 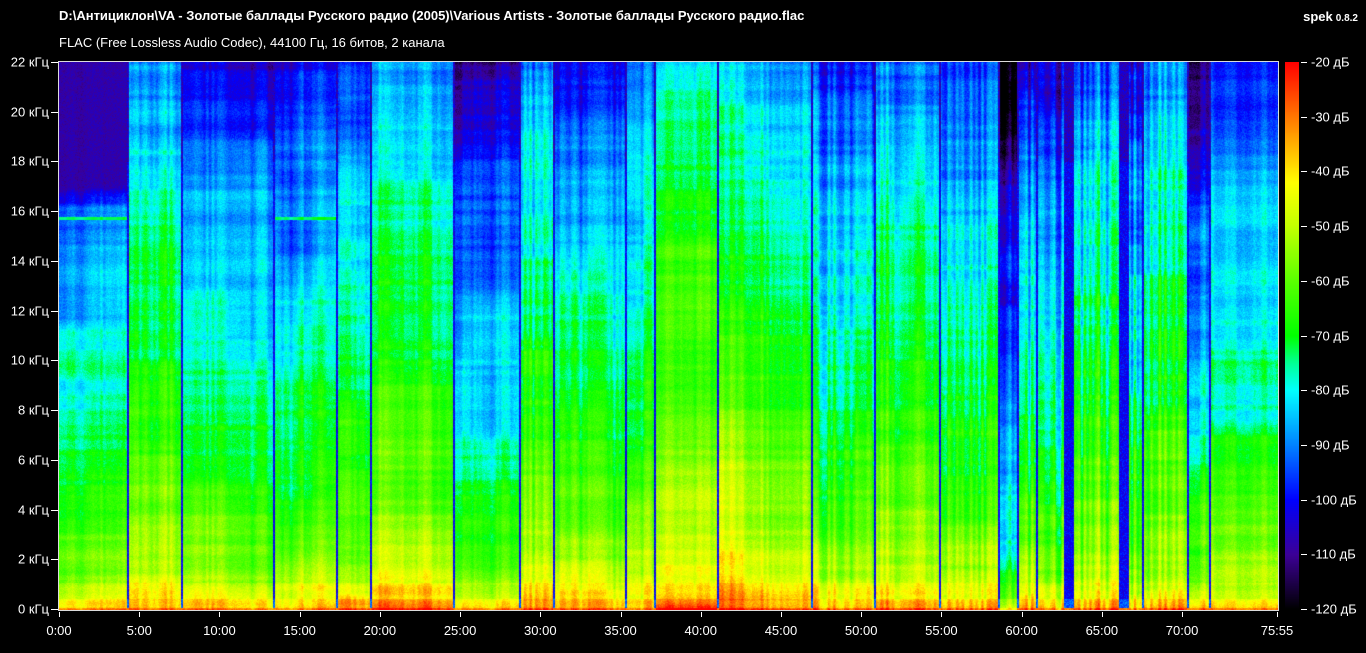 I want to click on app-version: 0.8.2, so click(x=1346, y=18).